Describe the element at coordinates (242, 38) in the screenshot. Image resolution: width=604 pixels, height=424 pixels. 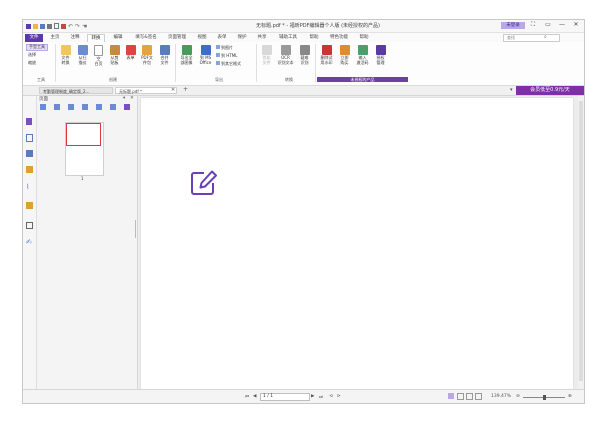
I see `tab-protect: 保护` at that location.